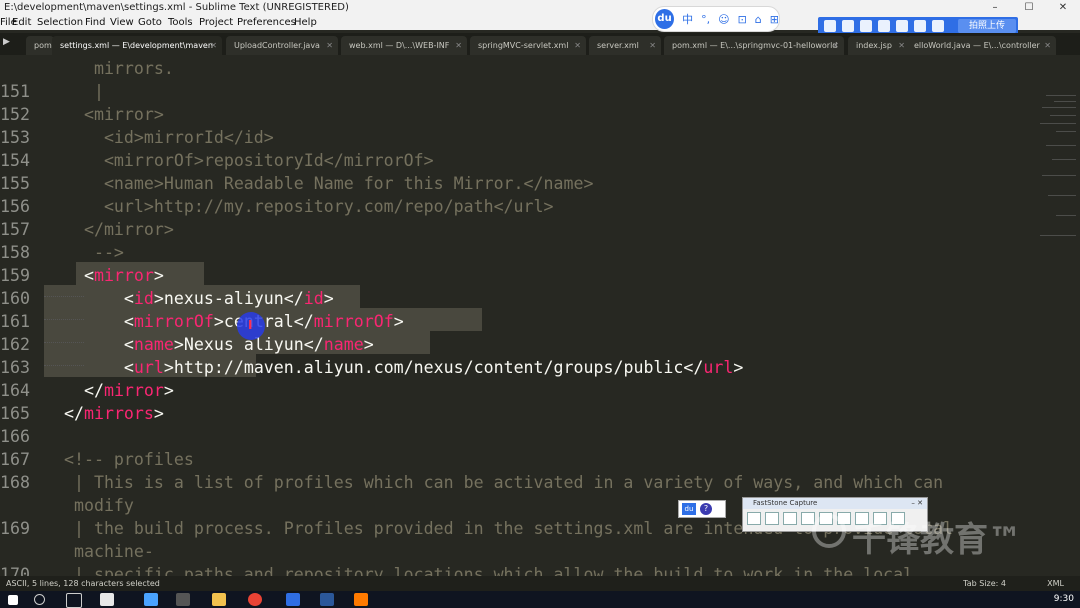  I want to click on tab-server-xml: server.xml ✕, so click(625, 45).